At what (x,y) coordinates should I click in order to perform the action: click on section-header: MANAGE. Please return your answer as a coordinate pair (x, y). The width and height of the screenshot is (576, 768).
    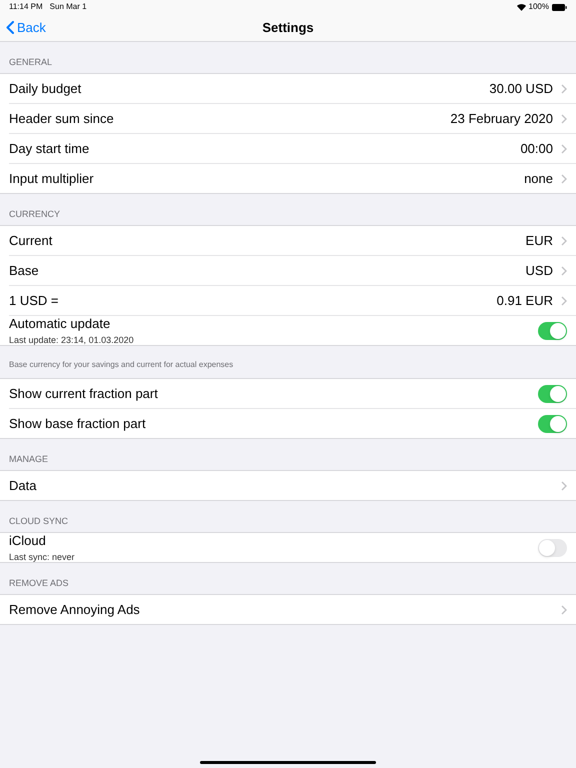
    Looking at the image, I should click on (28, 459).